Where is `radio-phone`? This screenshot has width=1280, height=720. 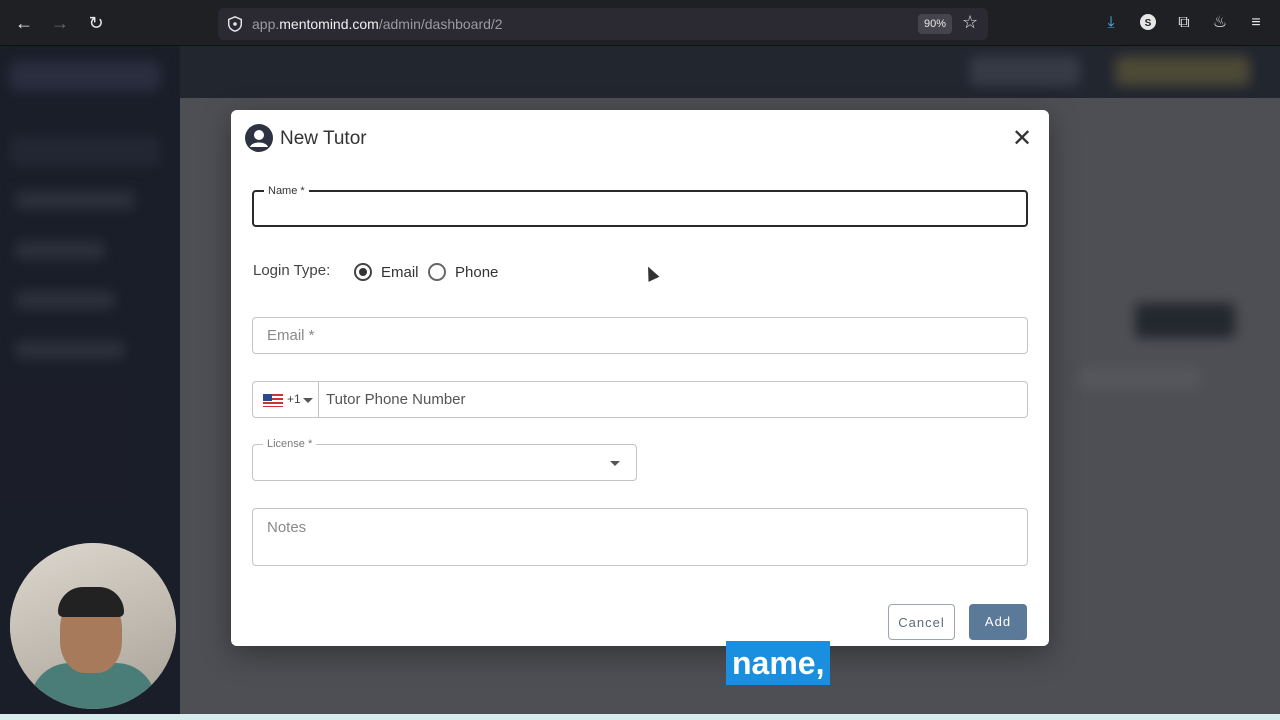 radio-phone is located at coordinates (437, 272).